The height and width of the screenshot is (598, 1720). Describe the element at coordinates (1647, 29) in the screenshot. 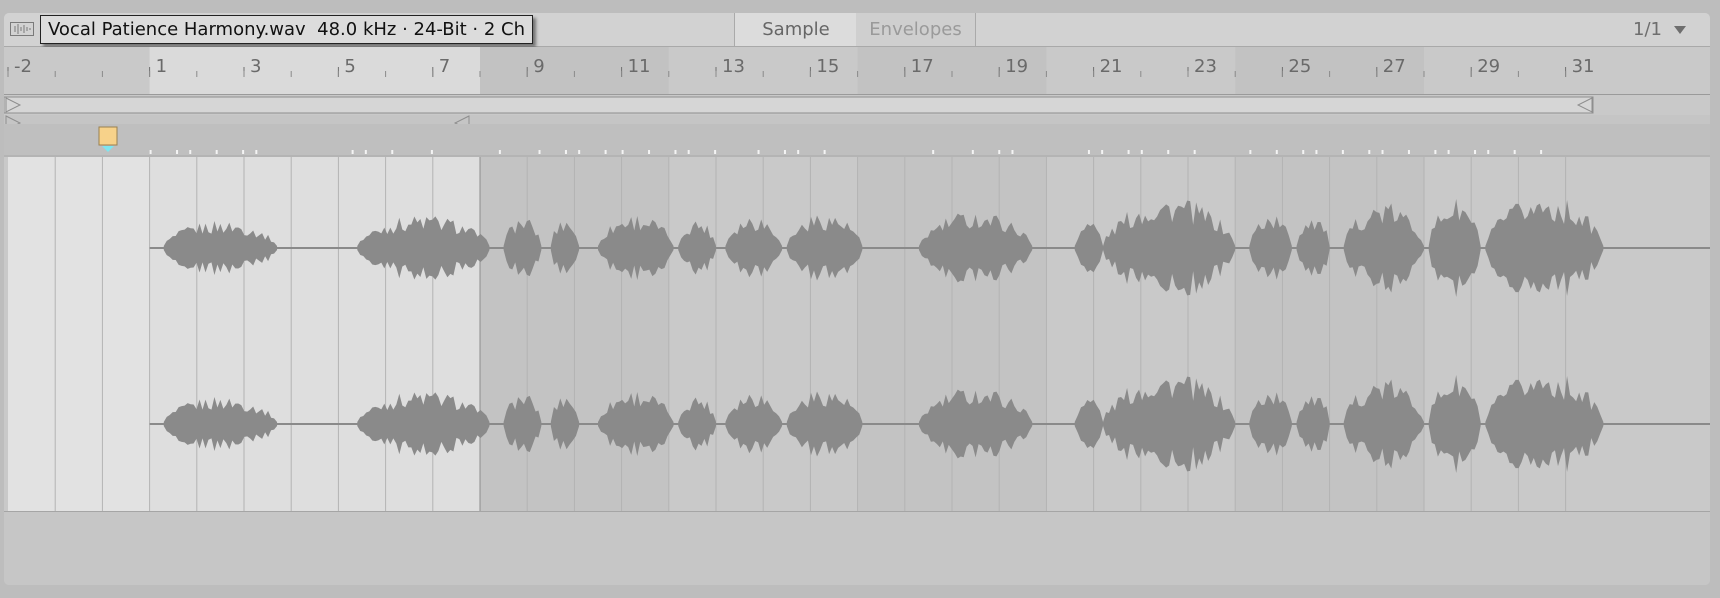

I see `page-indicator: 1/1` at that location.